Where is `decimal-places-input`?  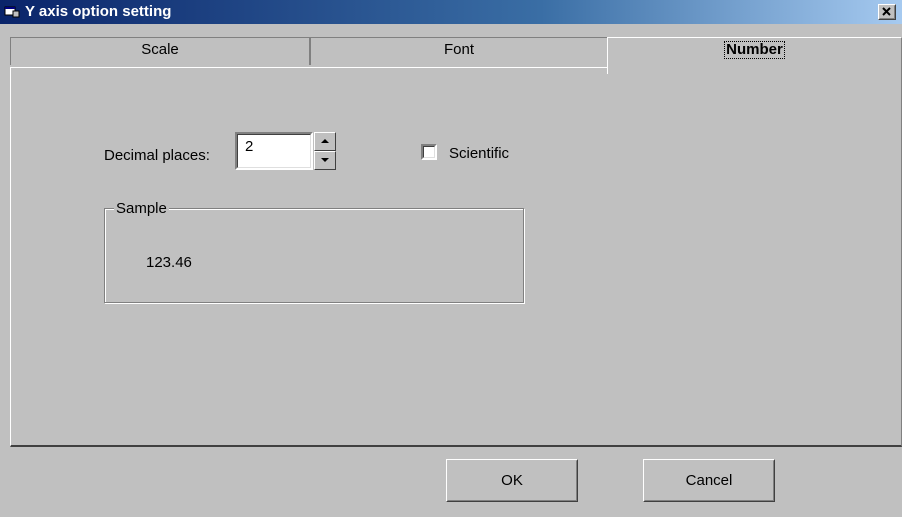
decimal-places-input is located at coordinates (275, 146).